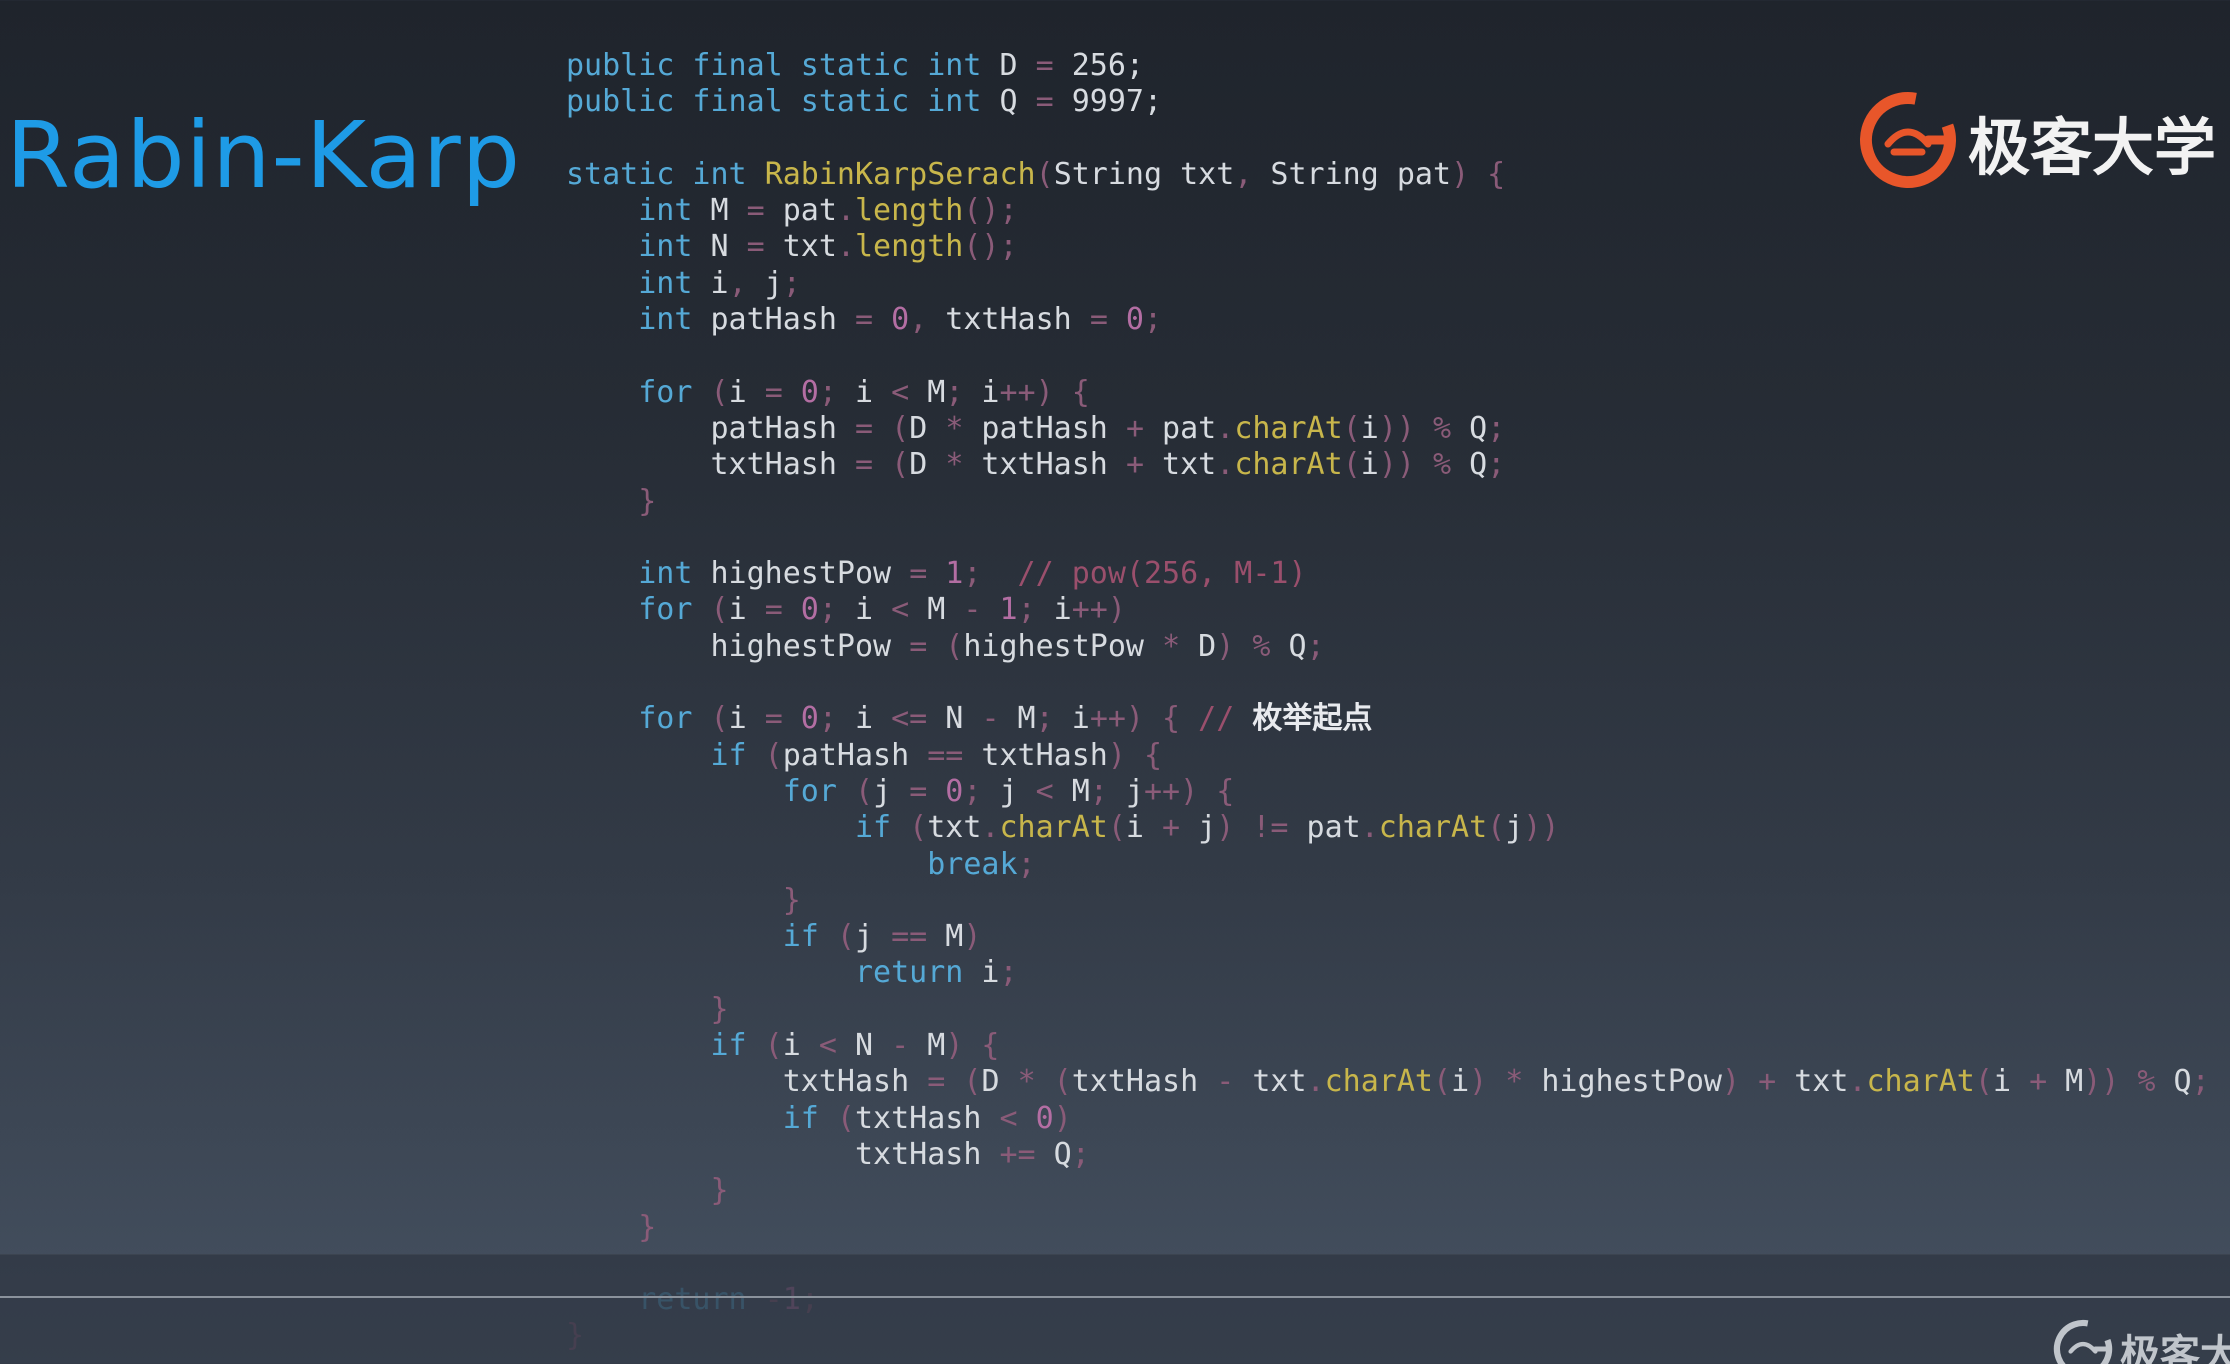 The height and width of the screenshot is (1364, 2230). What do you see at coordinates (1044, 1082) in the screenshot?
I see `code-token: * (` at bounding box center [1044, 1082].